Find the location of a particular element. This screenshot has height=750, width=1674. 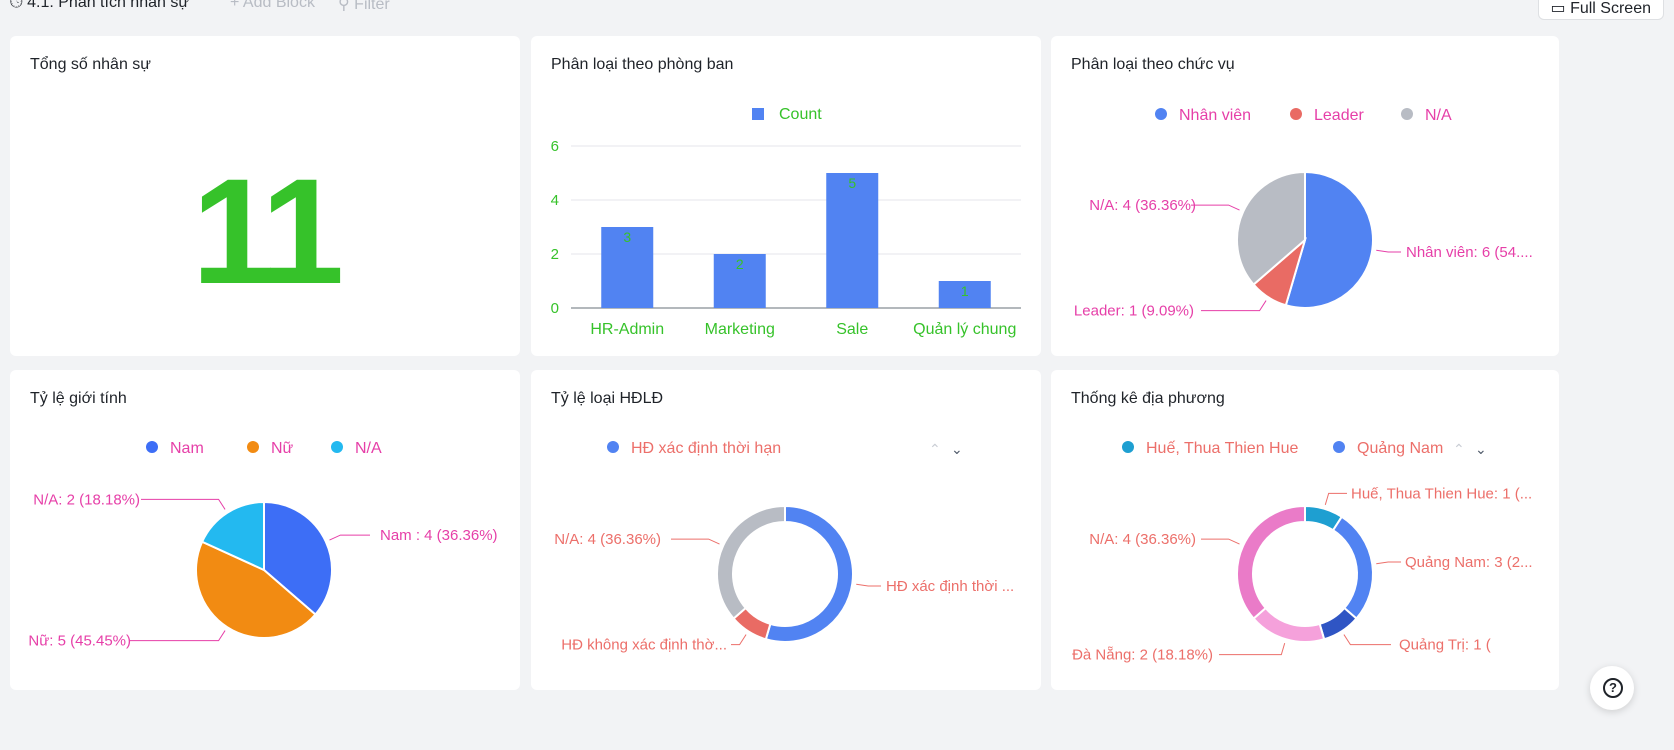

full-screen-label: Full Screen is located at coordinates (1610, 8).